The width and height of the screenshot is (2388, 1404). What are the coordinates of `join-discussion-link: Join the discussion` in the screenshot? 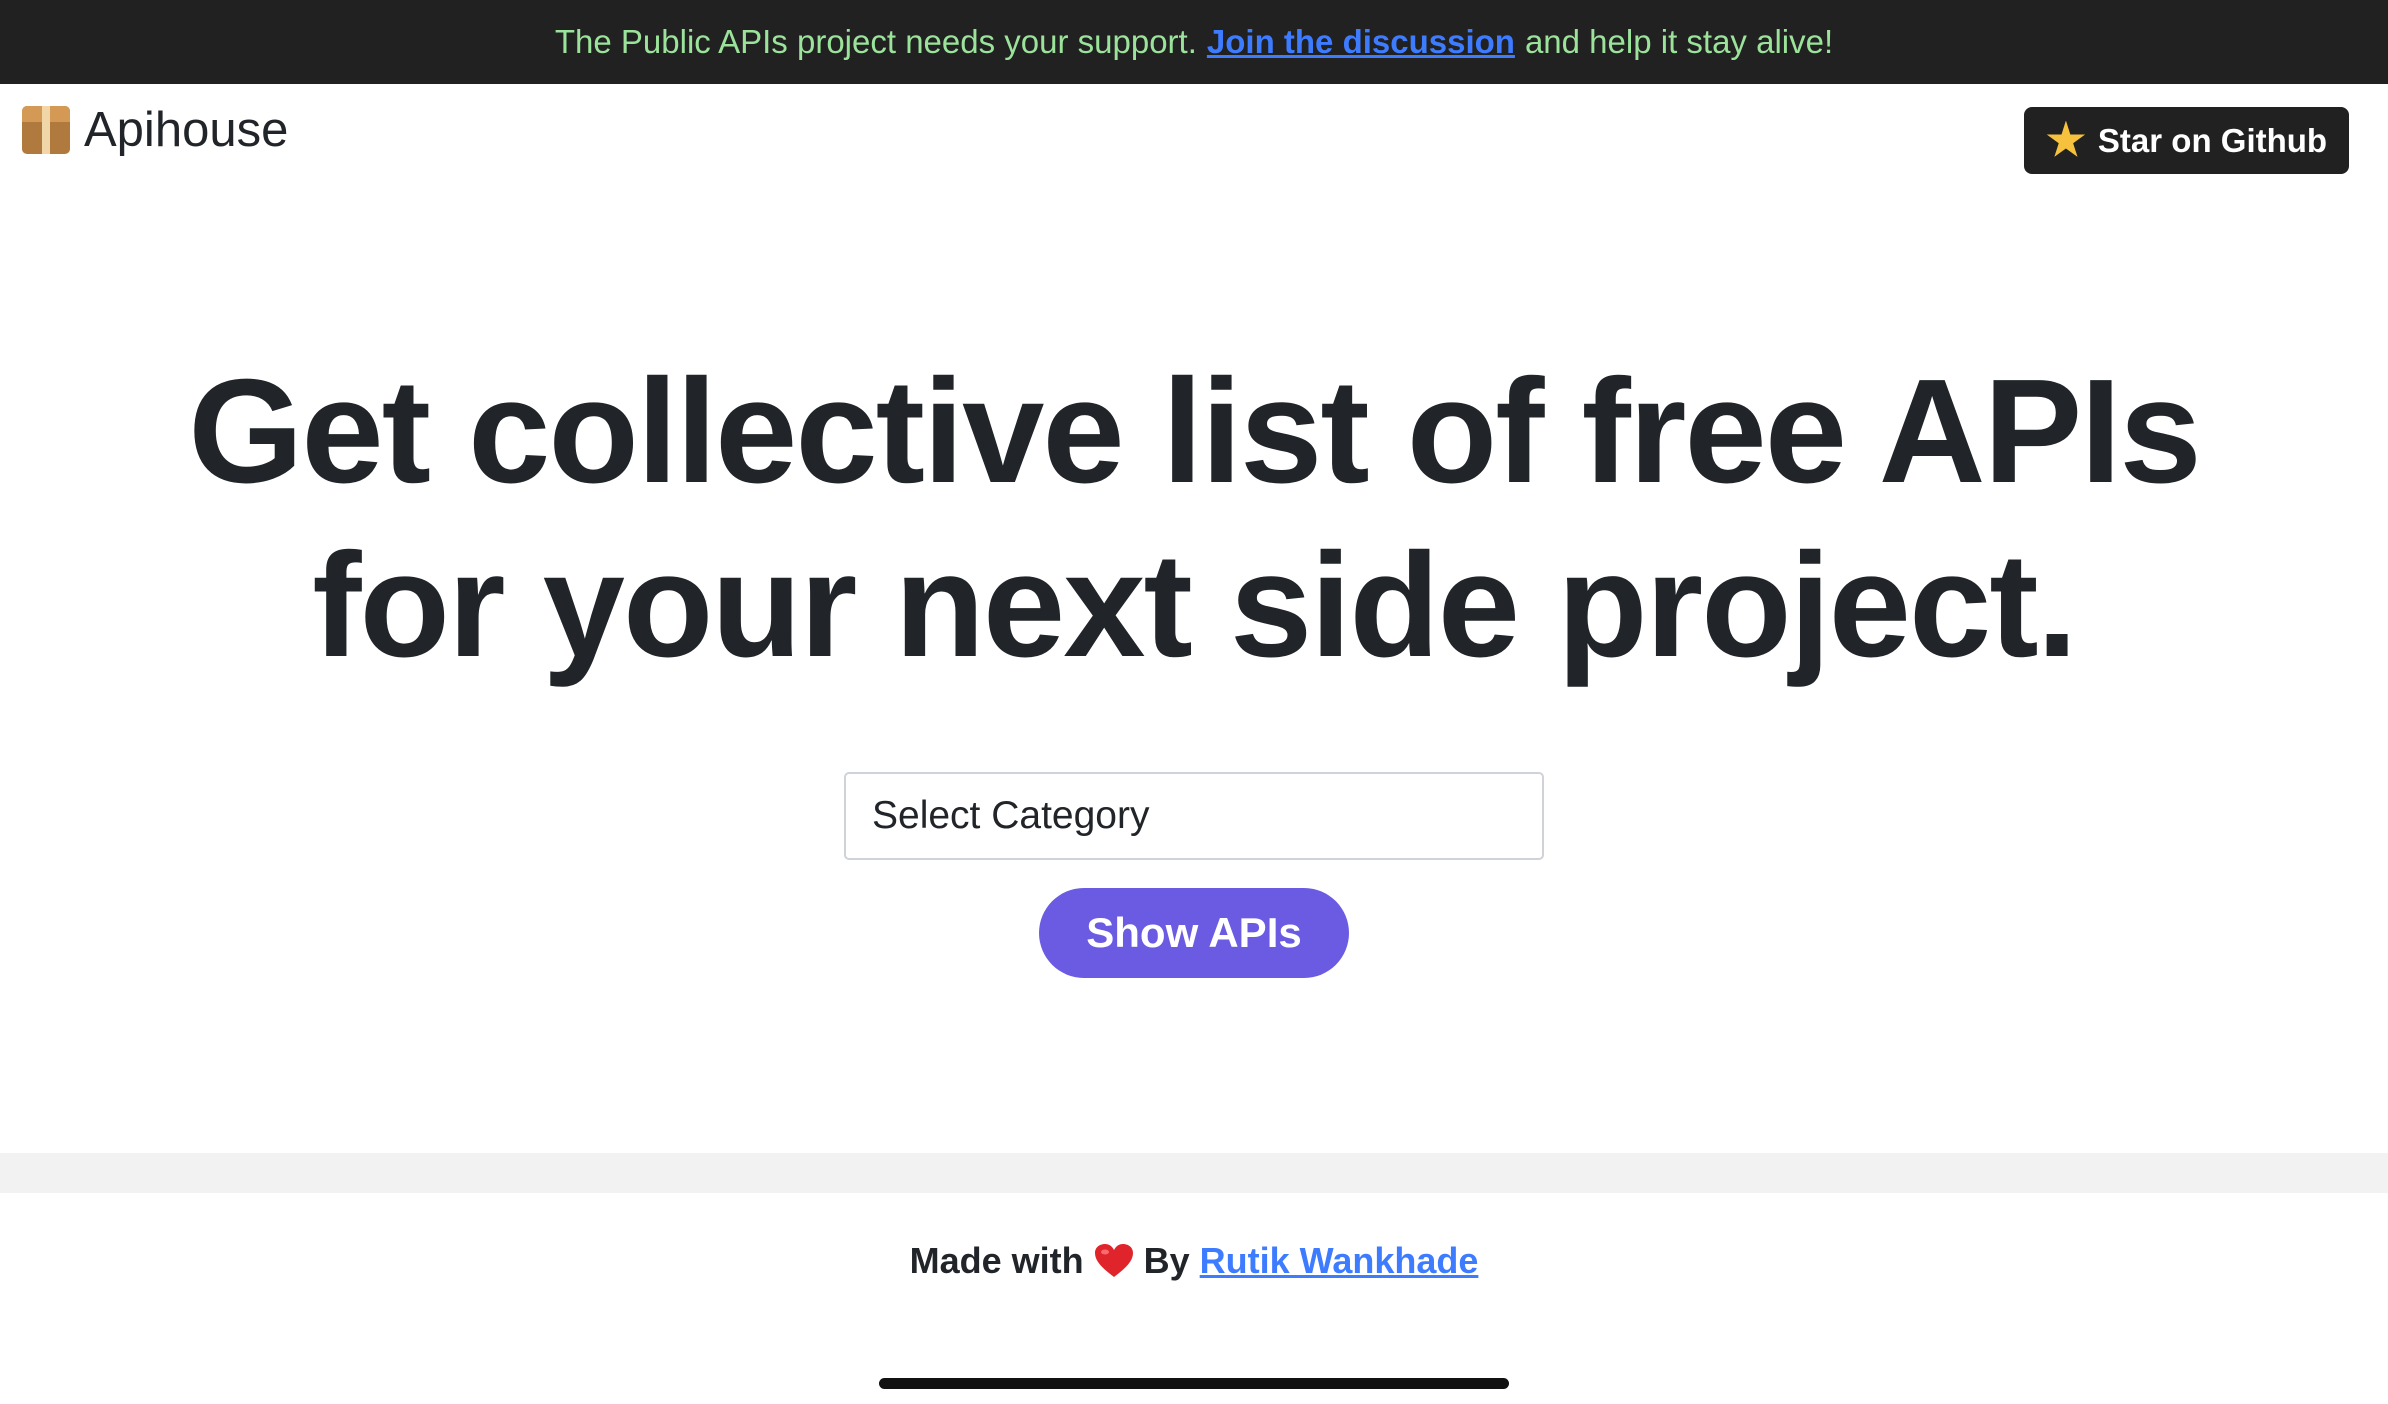 It's located at (1361, 42).